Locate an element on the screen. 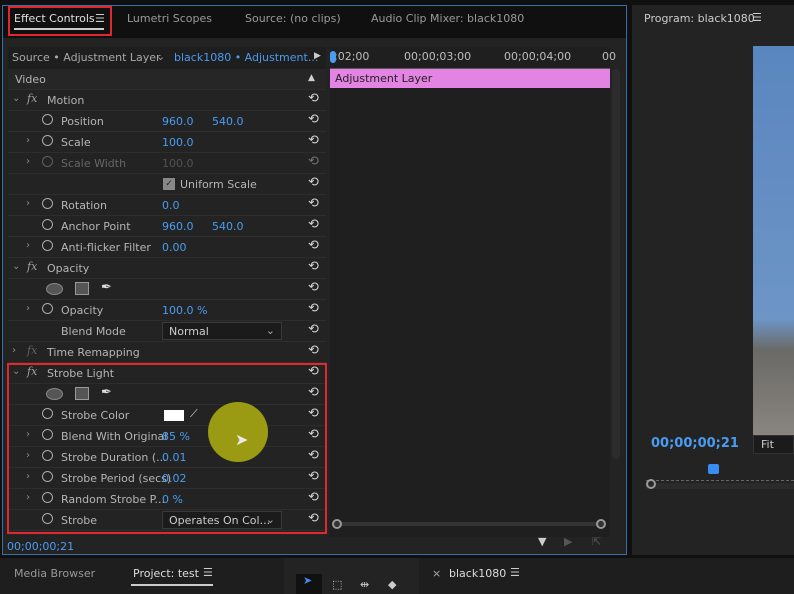 This screenshot has width=794, height=594. effect-name: Time Remapping is located at coordinates (93, 352).